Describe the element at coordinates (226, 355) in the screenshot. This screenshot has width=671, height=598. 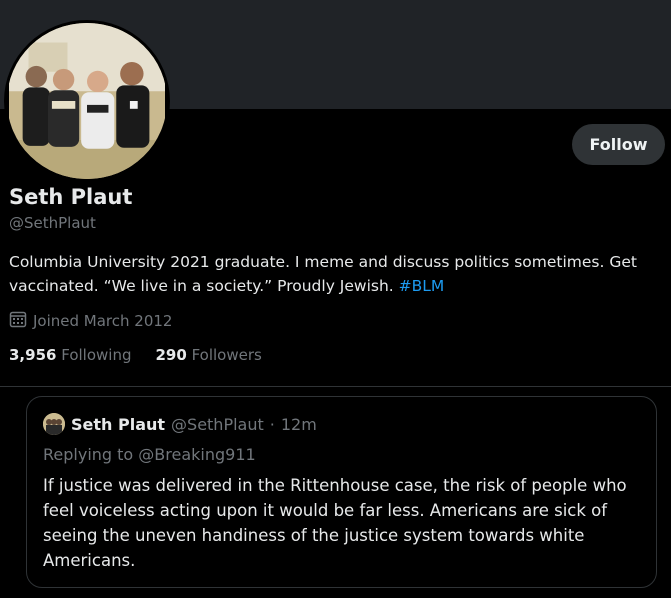
I see `followers-label: Followers` at that location.